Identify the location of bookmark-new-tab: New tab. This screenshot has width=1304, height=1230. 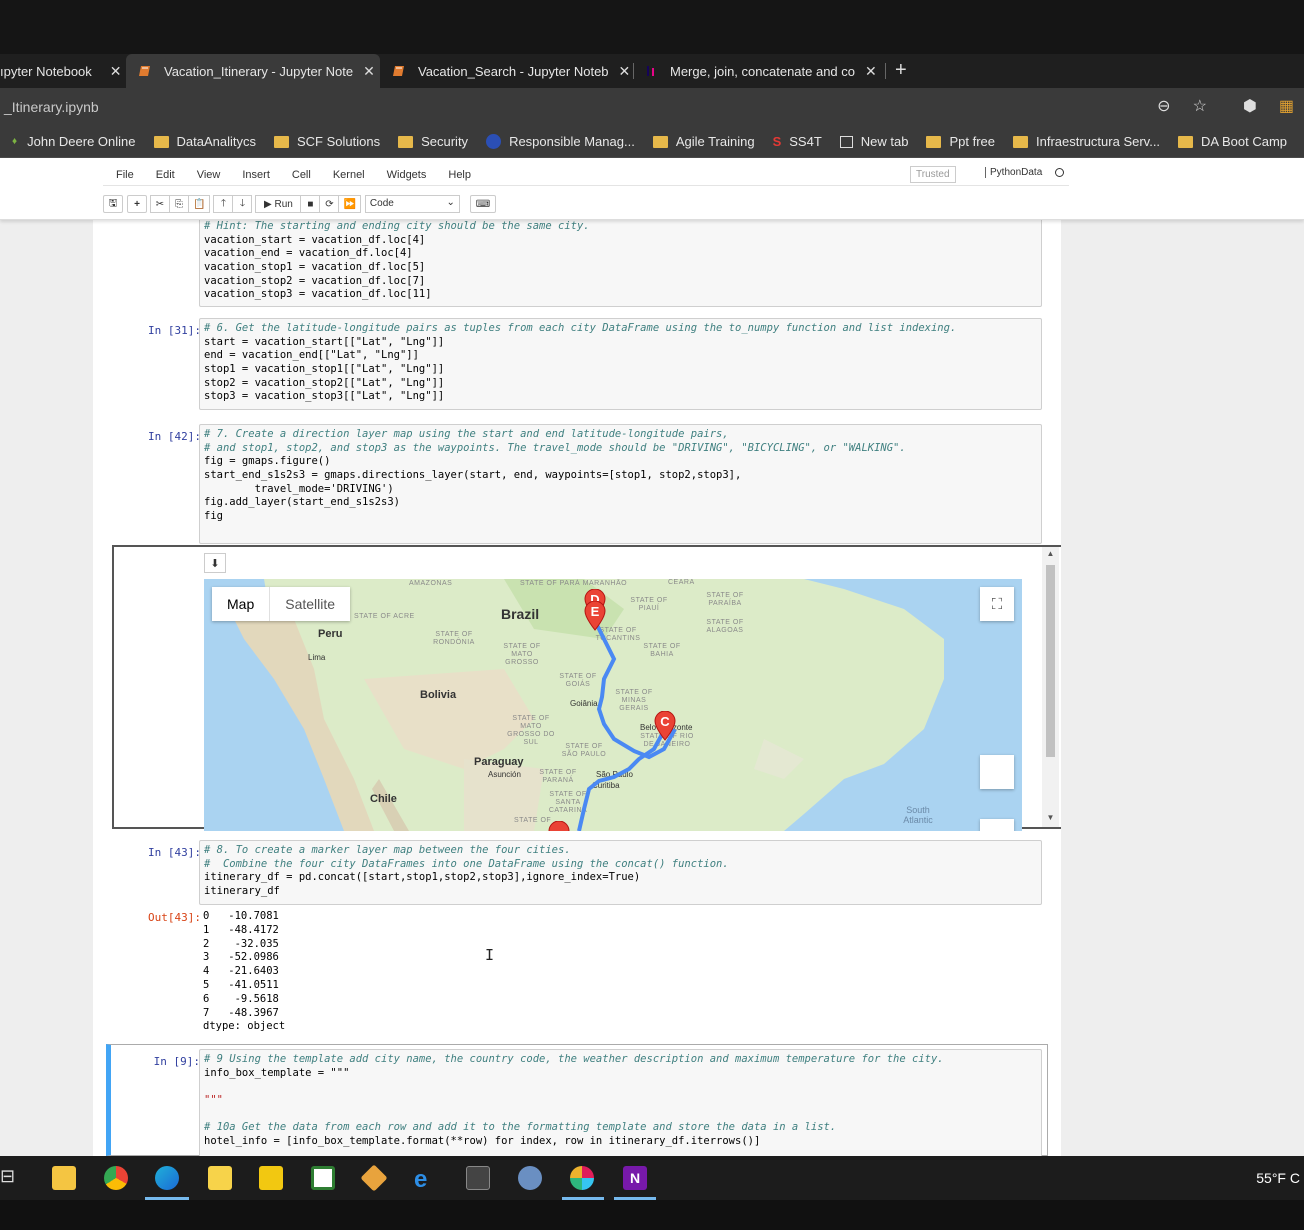
(874, 141).